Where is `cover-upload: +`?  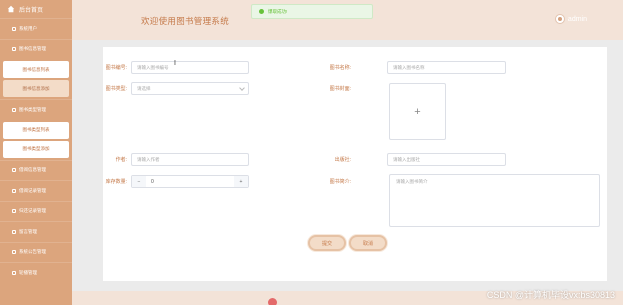
cover-upload: + is located at coordinates (417, 111).